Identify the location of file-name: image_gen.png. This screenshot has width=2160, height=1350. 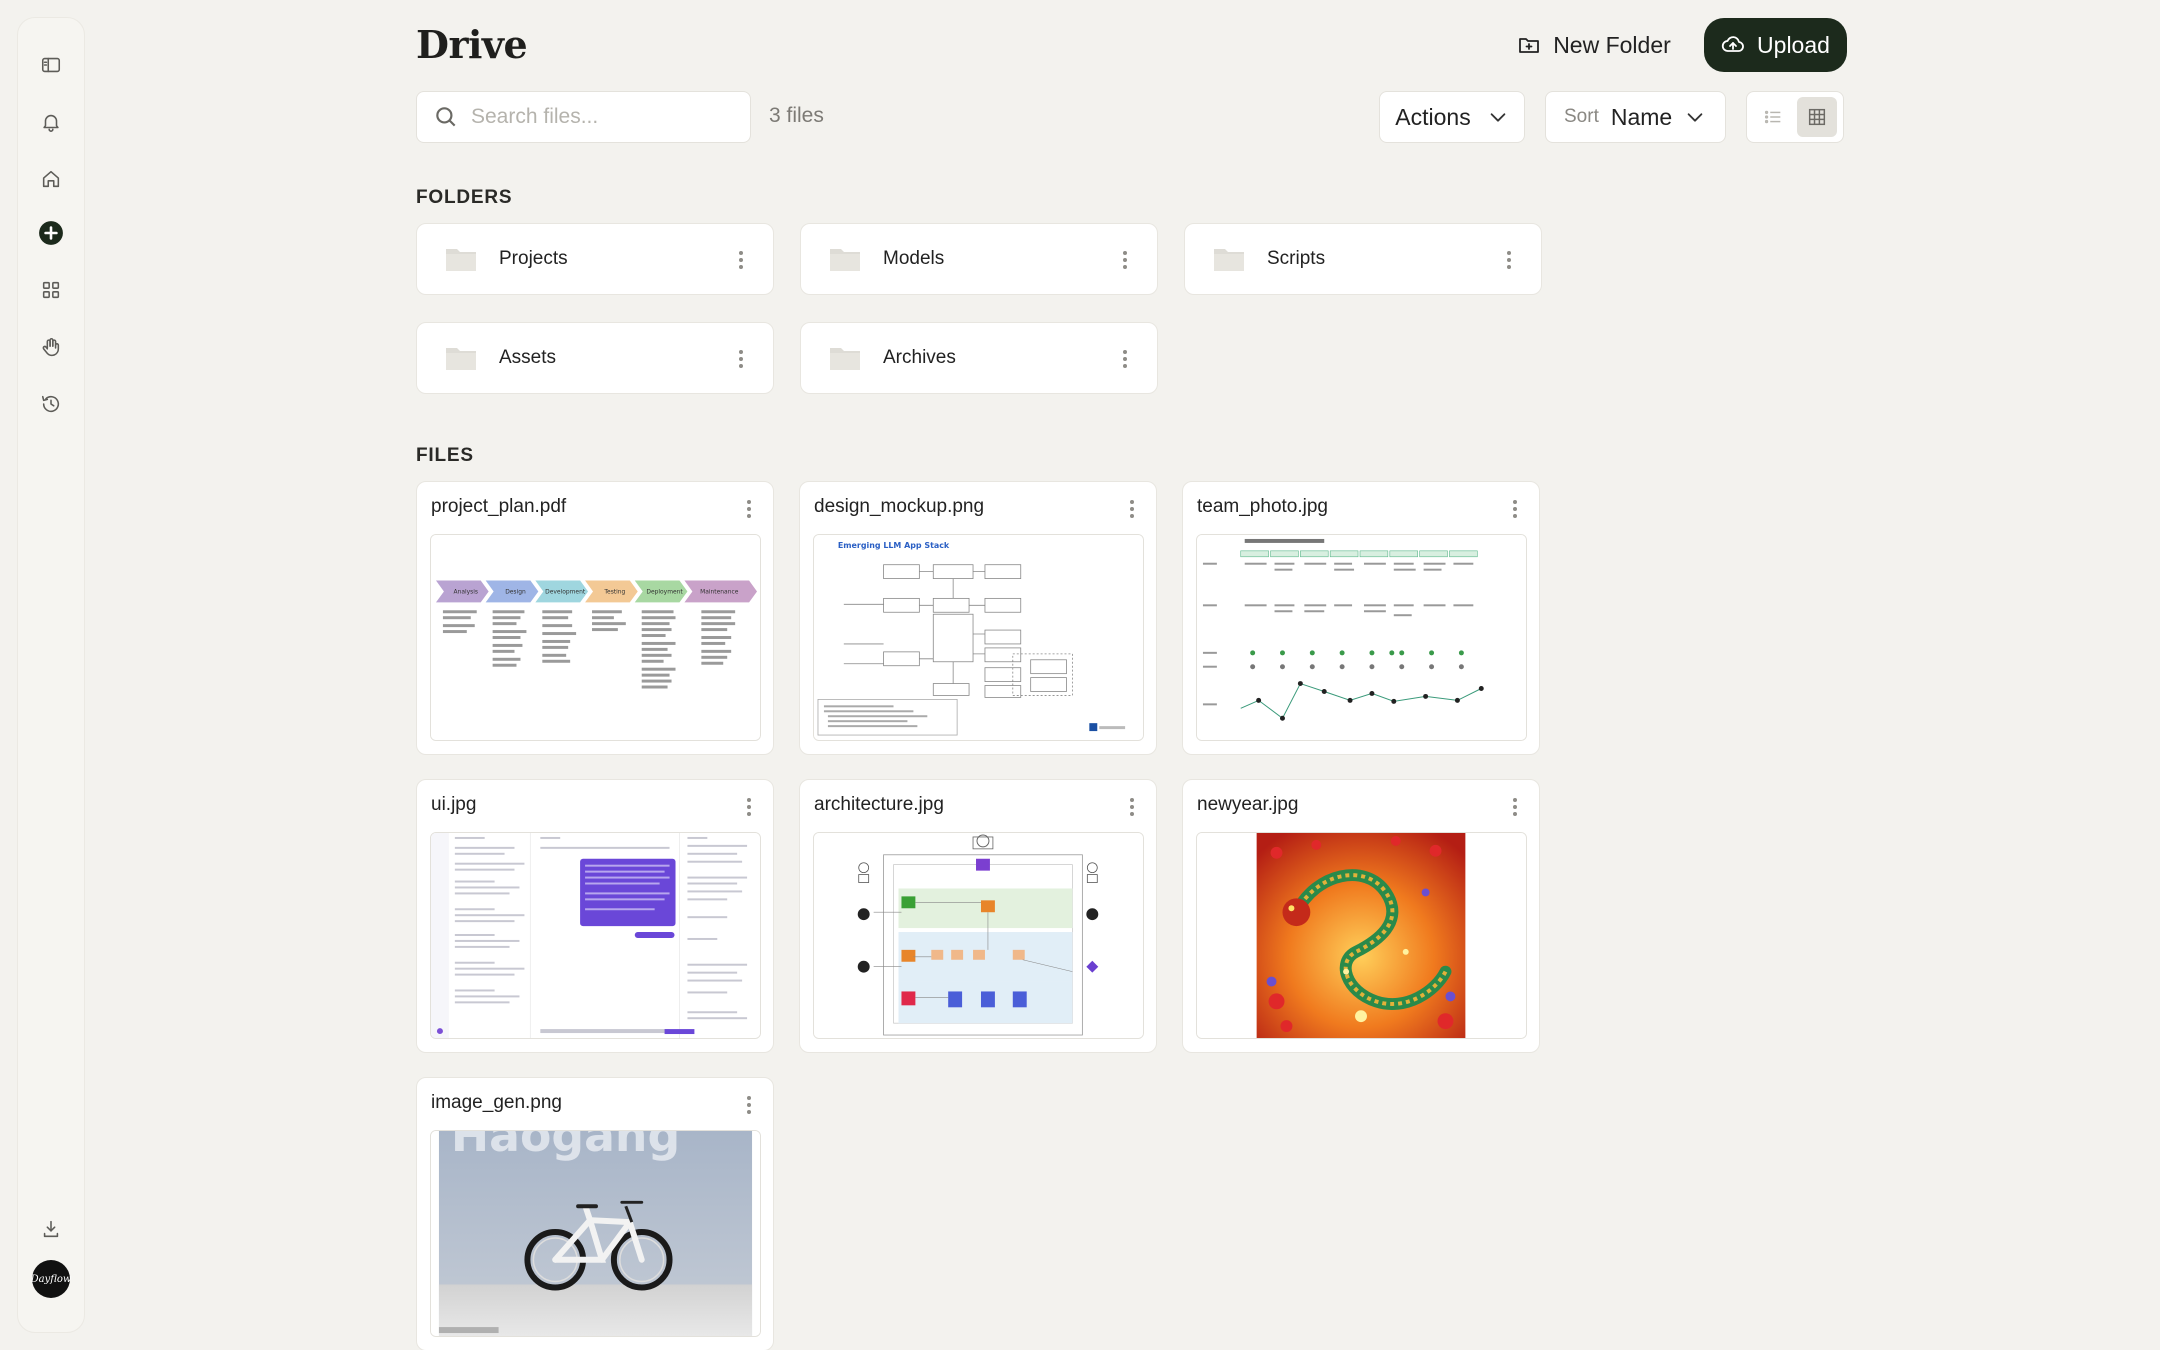
(496, 1102).